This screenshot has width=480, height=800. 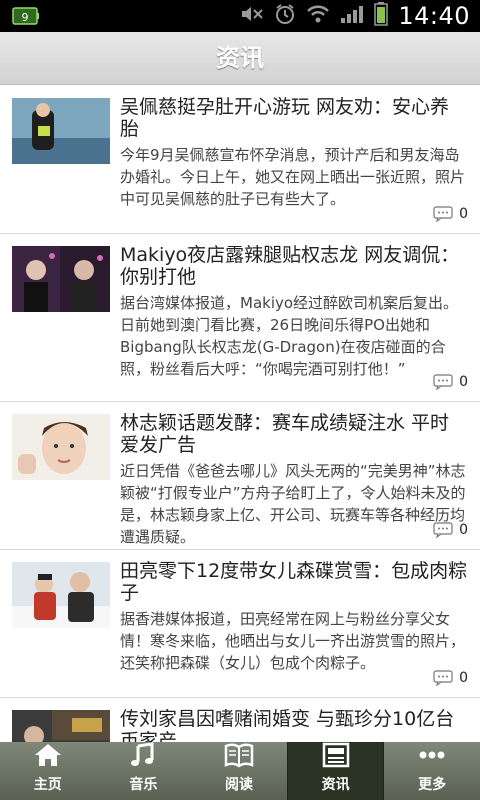 I want to click on signal-icon, so click(x=352, y=16).